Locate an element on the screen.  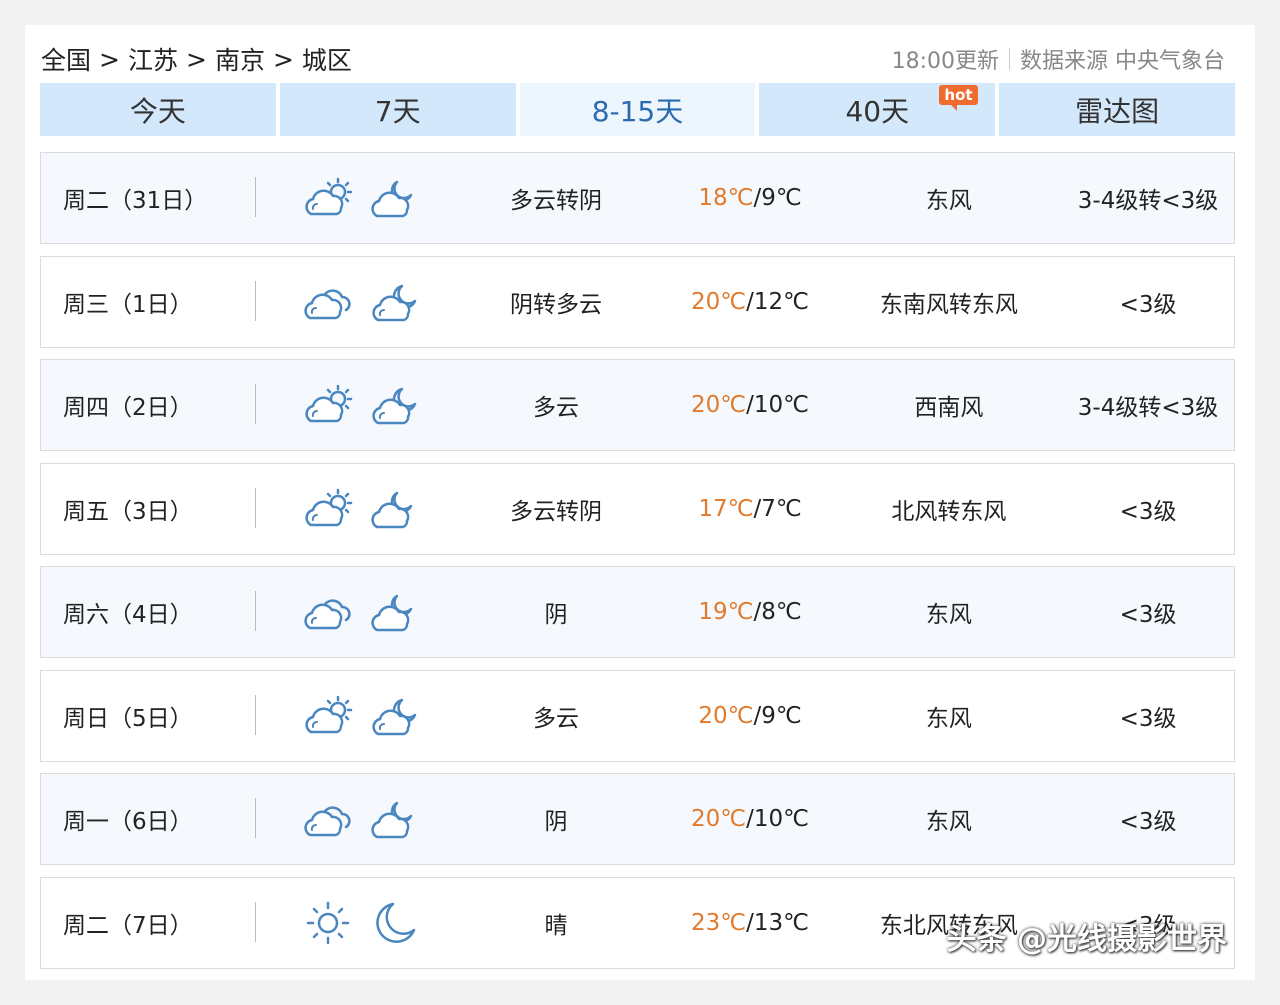
sun-icon is located at coordinates (328, 923).